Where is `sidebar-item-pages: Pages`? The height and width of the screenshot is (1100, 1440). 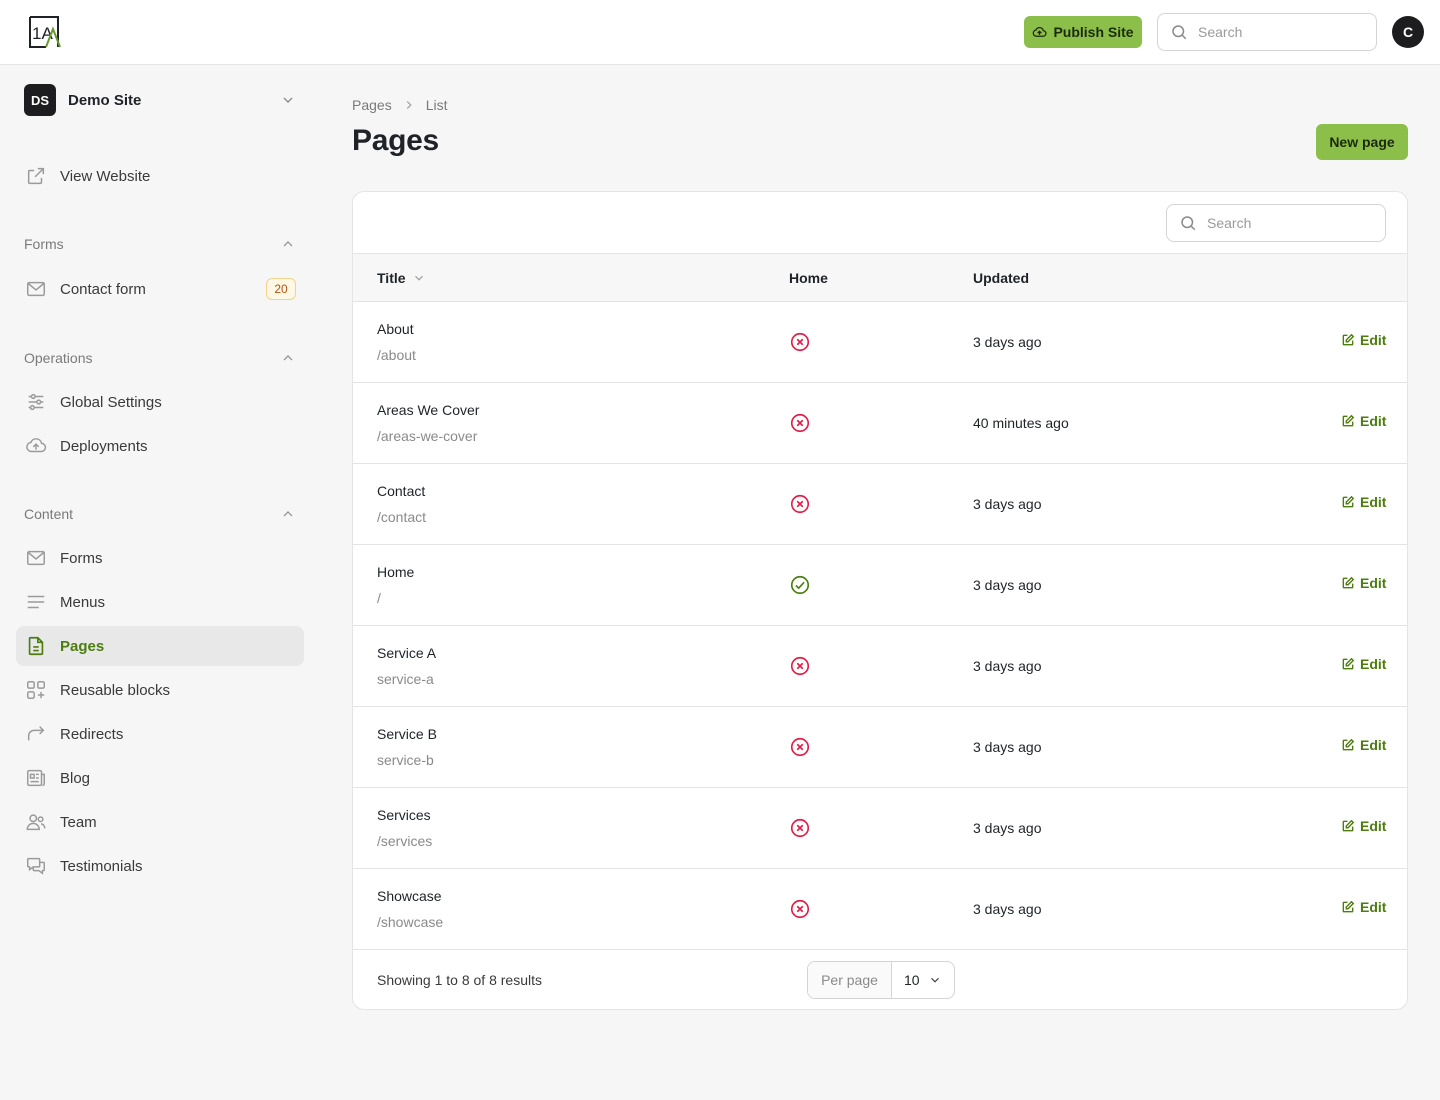
sidebar-item-pages: Pages is located at coordinates (160, 646).